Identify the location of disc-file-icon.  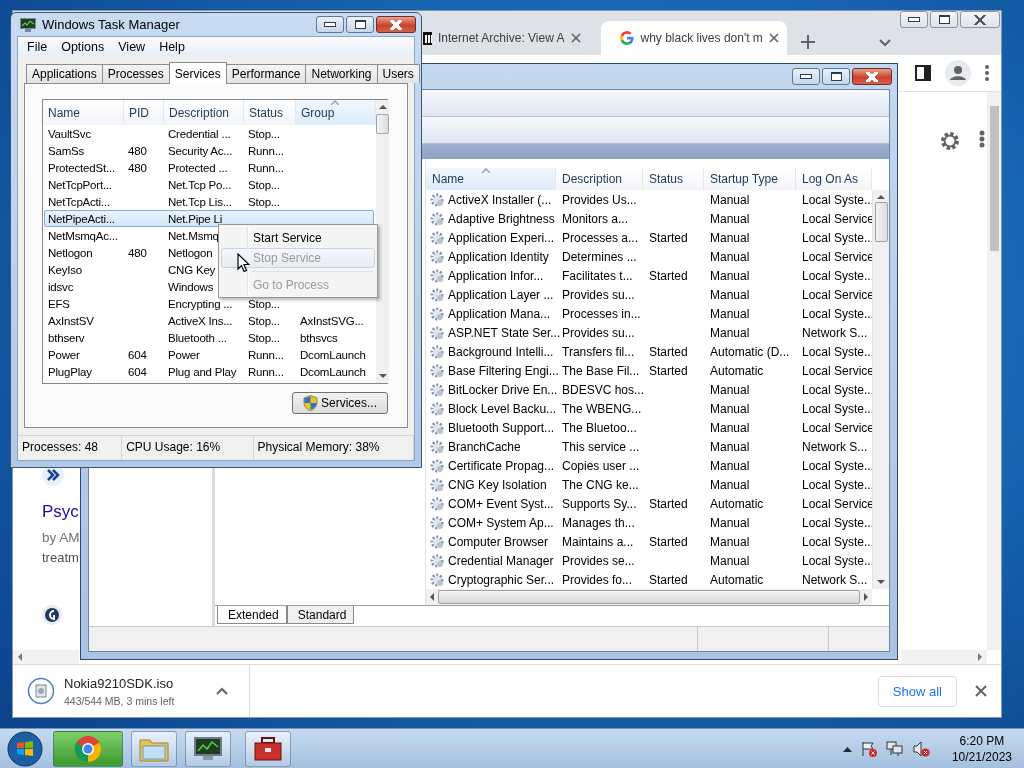
(41, 691).